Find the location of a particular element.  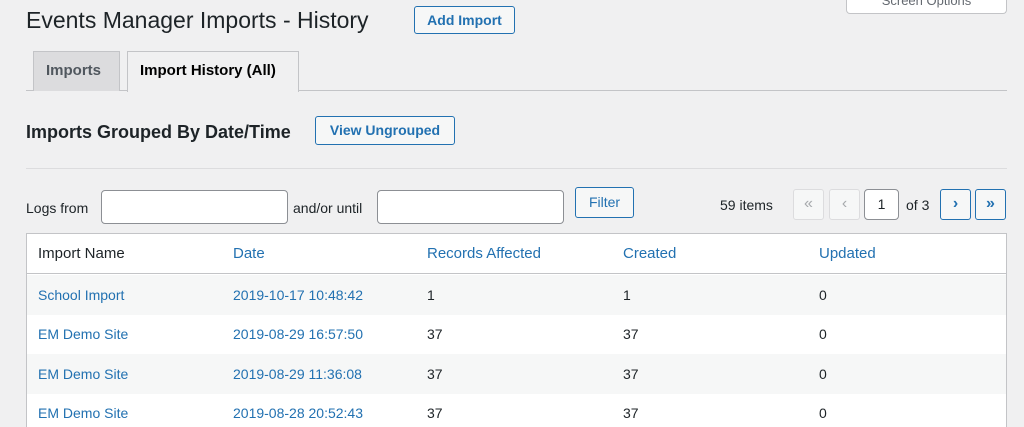

import-date-link: 2019-08-29 16:57:50 is located at coordinates (298, 334).